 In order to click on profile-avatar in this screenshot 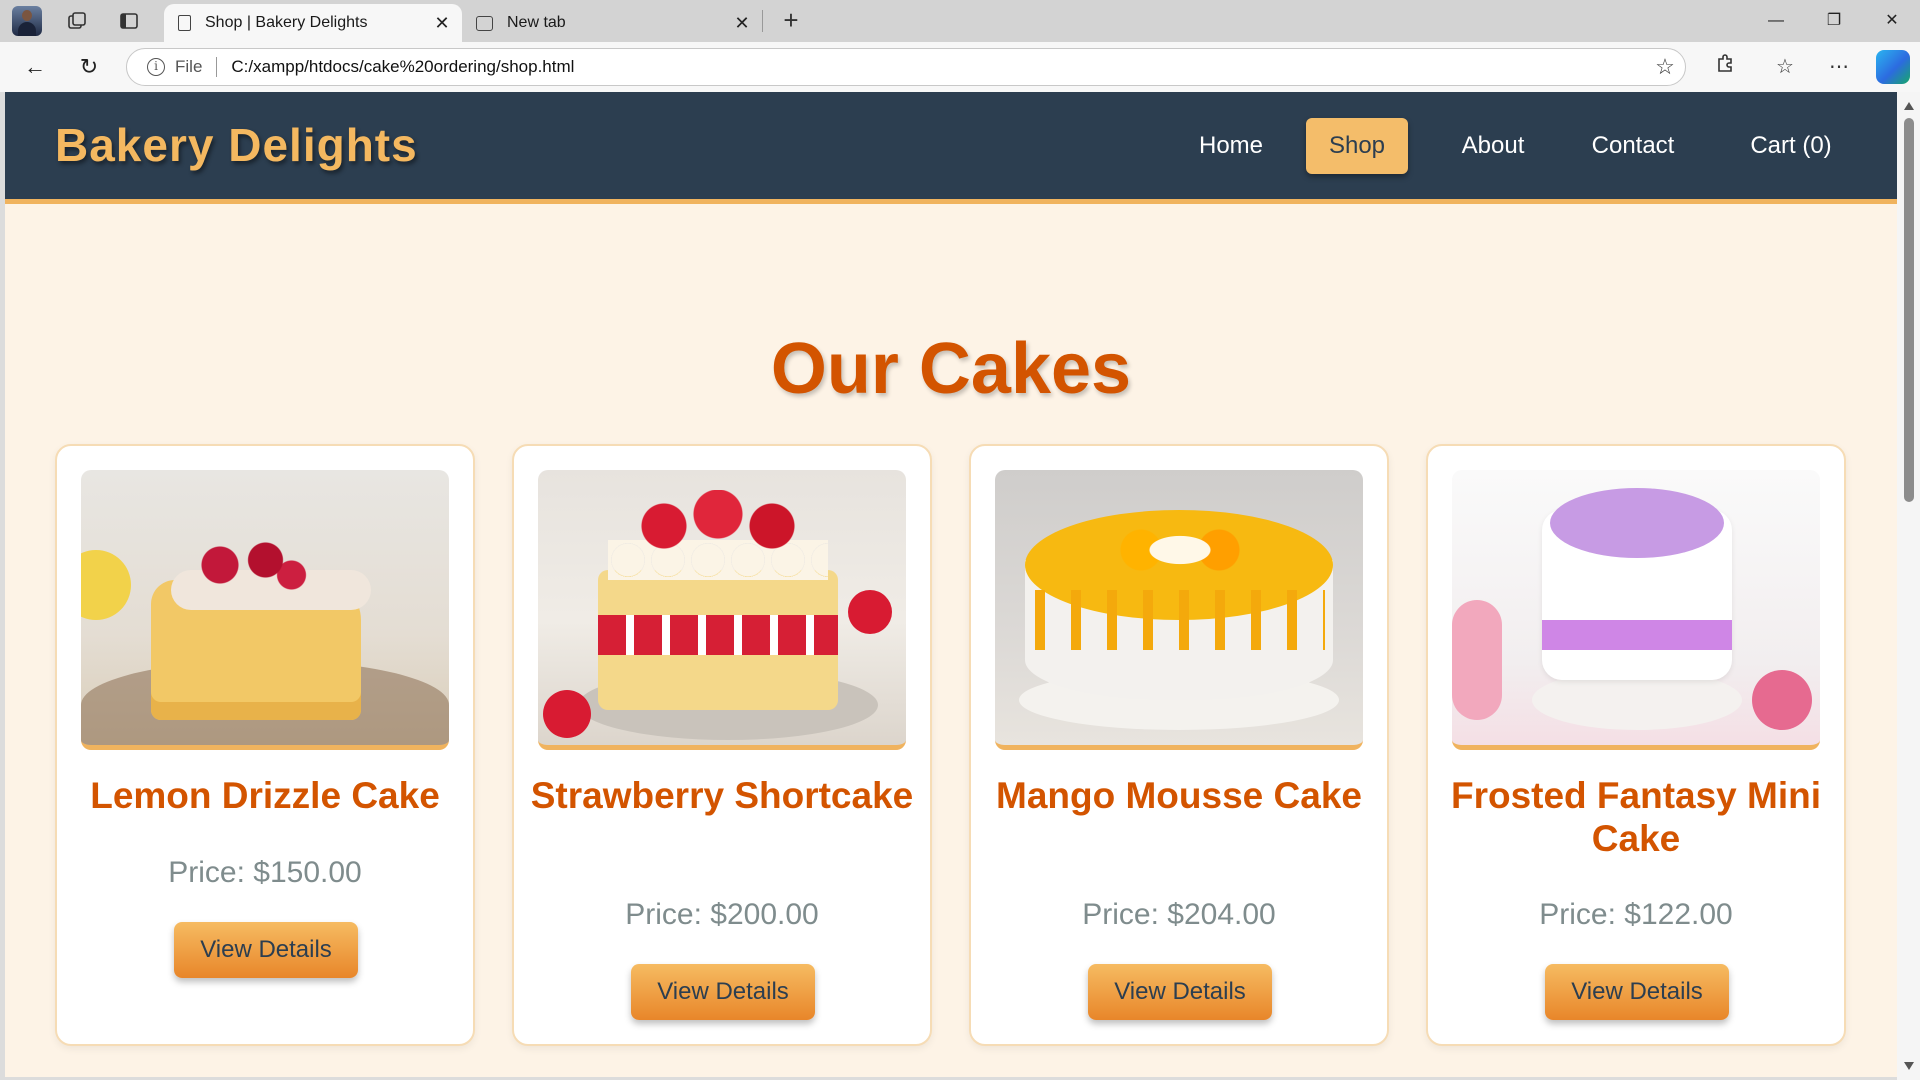, I will do `click(27, 21)`.